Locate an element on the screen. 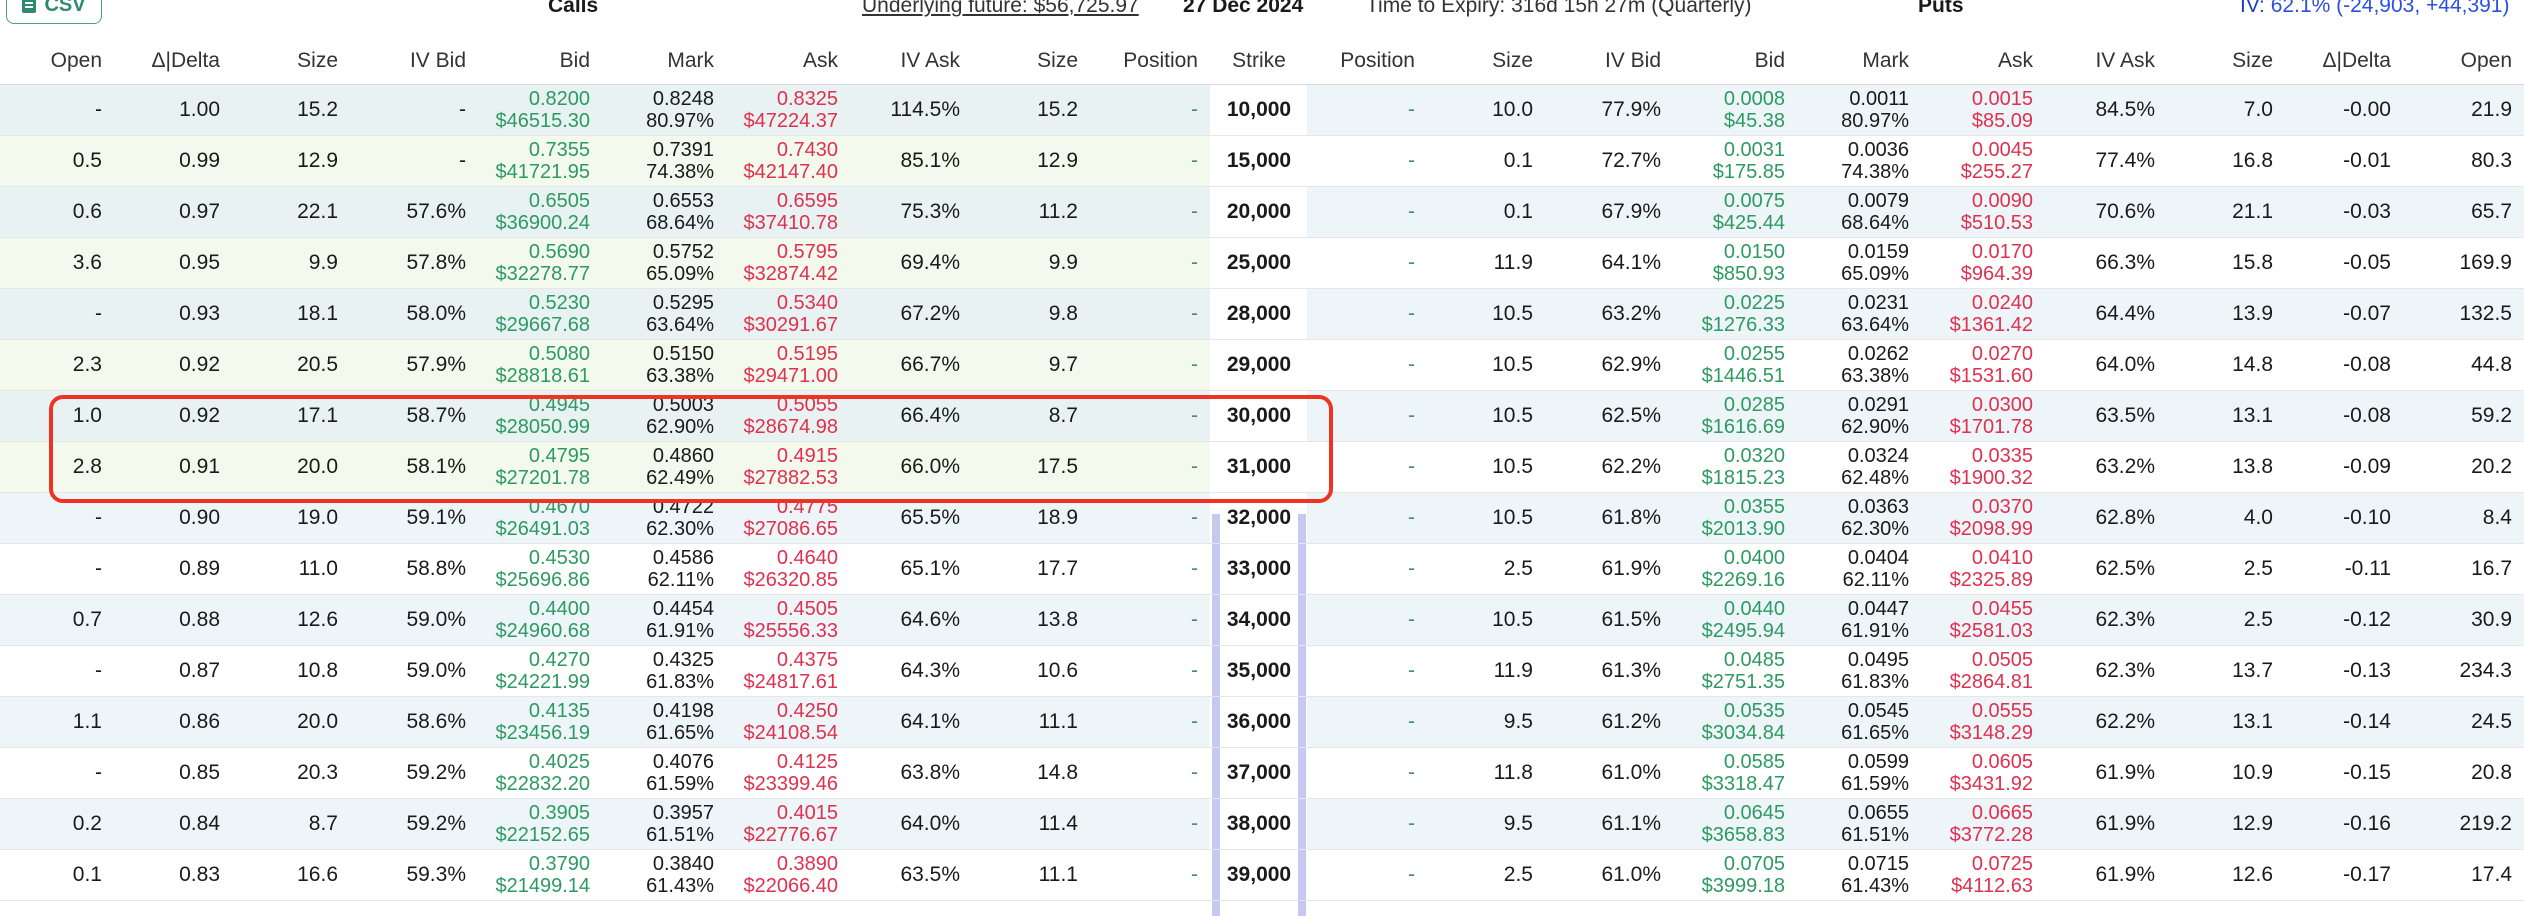 This screenshot has height=916, width=2524. puts-ask-cell: 0.0455 $2581.03 is located at coordinates (1983, 620).